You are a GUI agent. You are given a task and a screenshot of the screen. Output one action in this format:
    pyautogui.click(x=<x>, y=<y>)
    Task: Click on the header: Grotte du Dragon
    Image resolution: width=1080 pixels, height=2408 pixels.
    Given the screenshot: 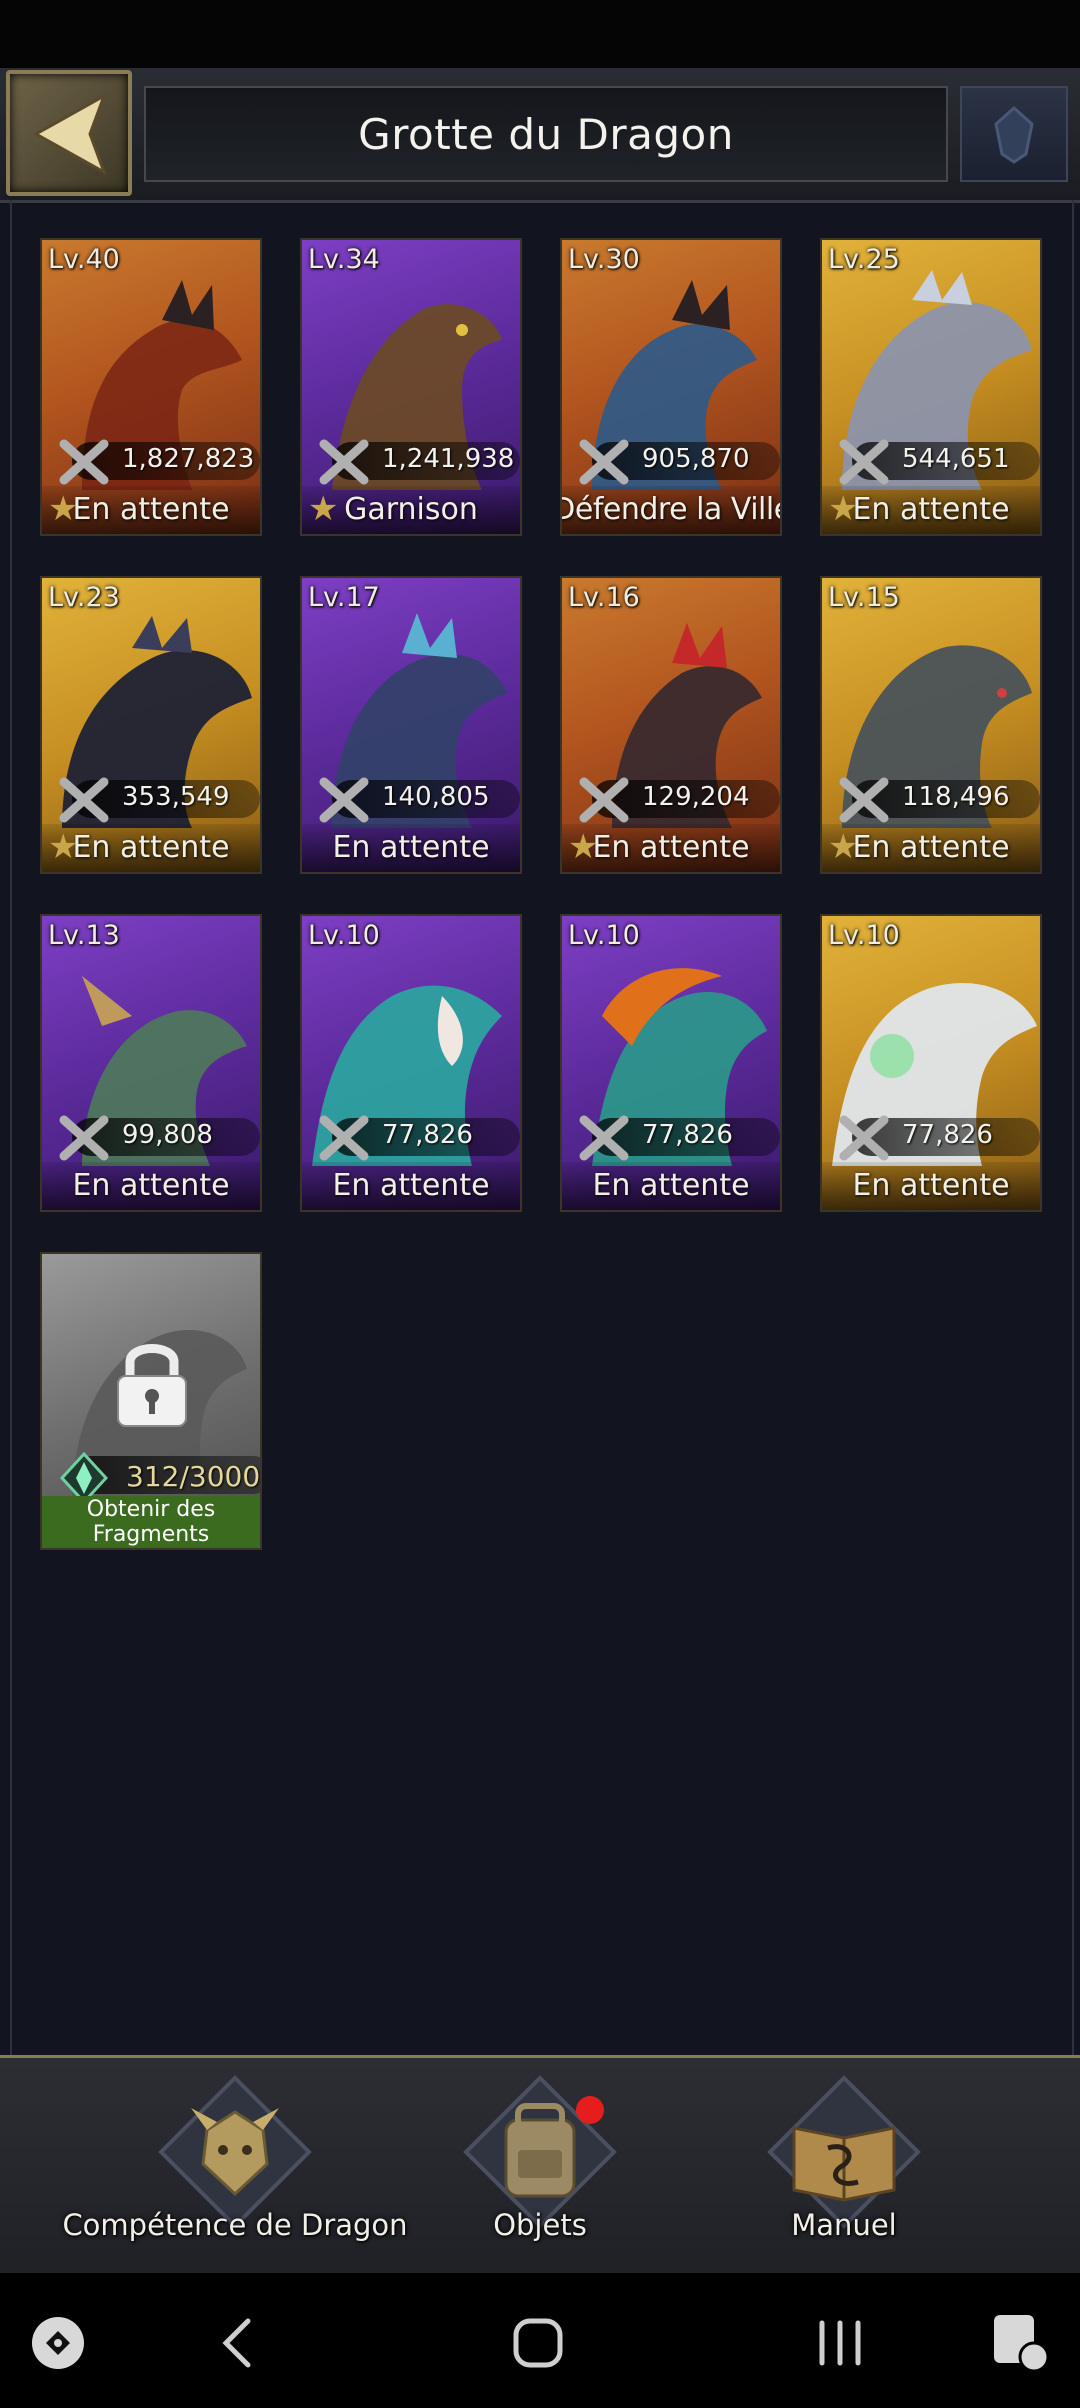 What is the action you would take?
    pyautogui.click(x=540, y=135)
    